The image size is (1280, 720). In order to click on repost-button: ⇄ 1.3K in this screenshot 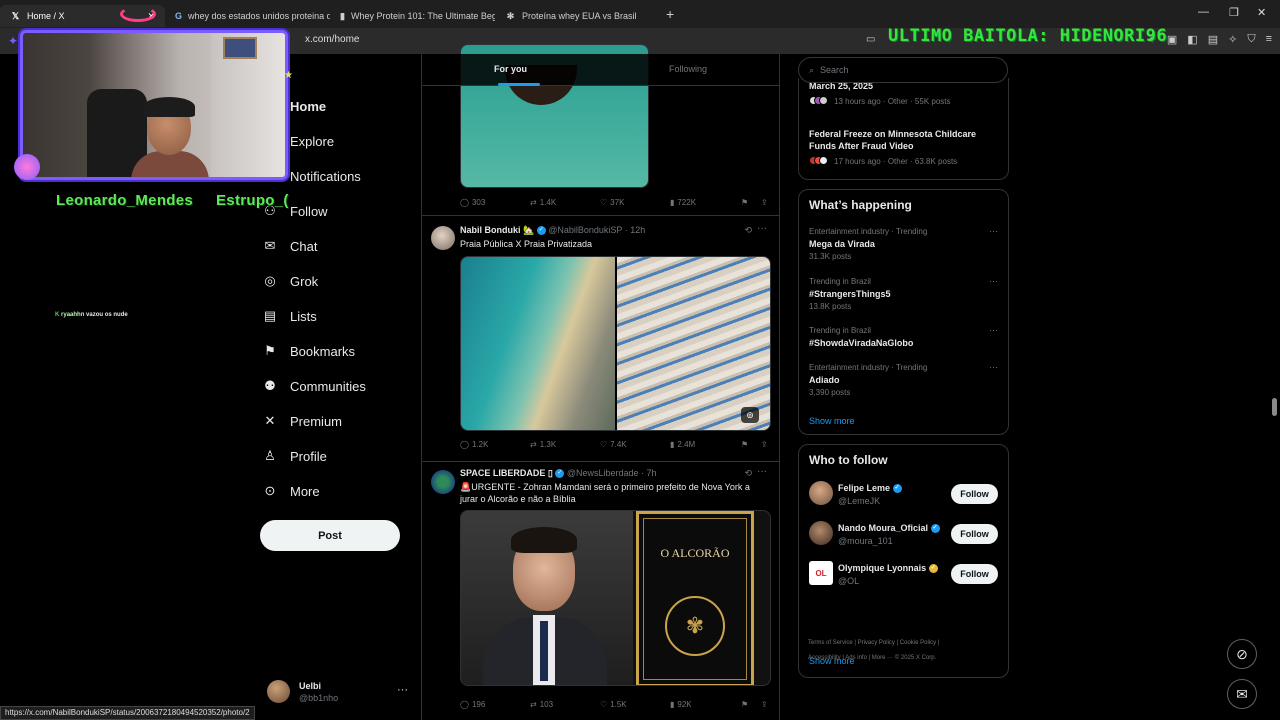, I will do `click(543, 444)`.